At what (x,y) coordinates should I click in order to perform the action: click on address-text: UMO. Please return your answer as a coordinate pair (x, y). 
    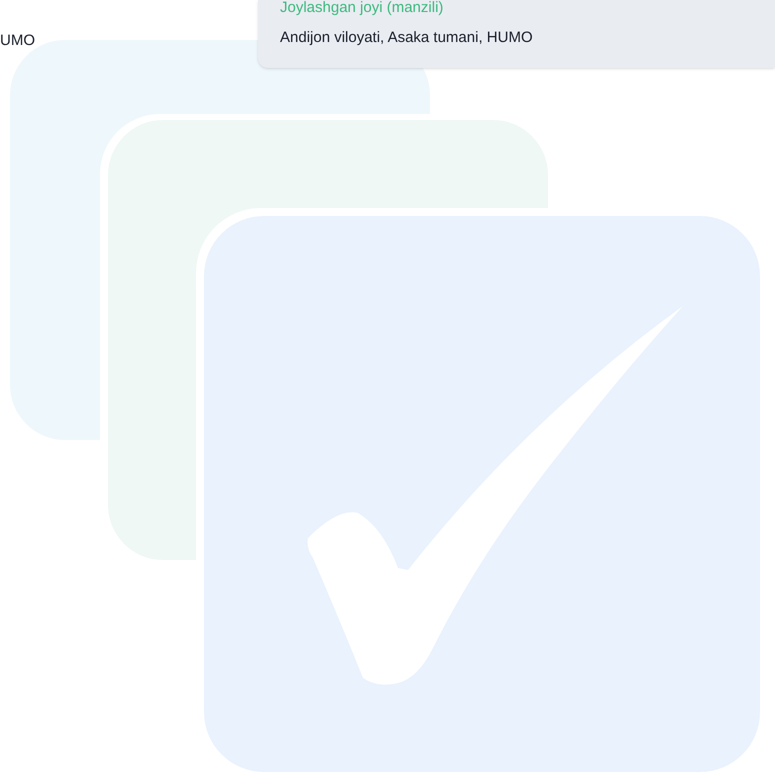
    Looking at the image, I should click on (18, 41).